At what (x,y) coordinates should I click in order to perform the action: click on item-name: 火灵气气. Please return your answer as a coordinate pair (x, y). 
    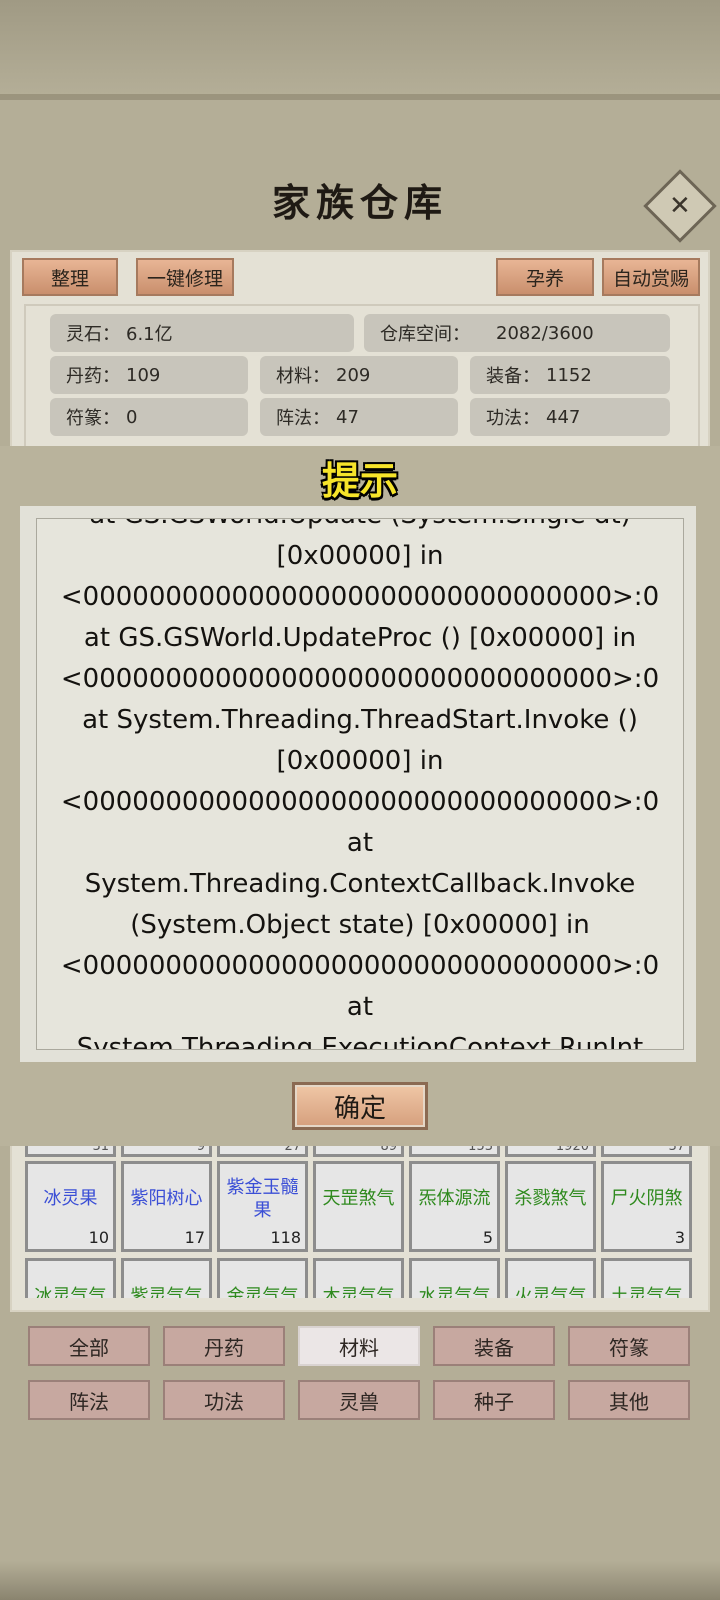
    Looking at the image, I should click on (550, 1292).